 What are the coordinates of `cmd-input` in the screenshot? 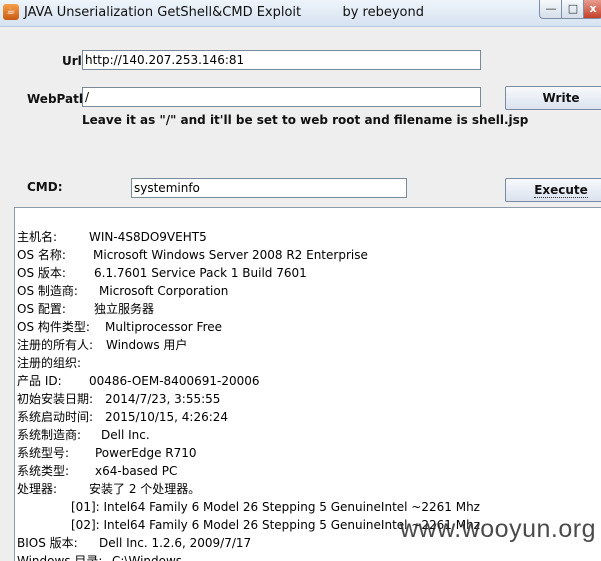 It's located at (269, 188).